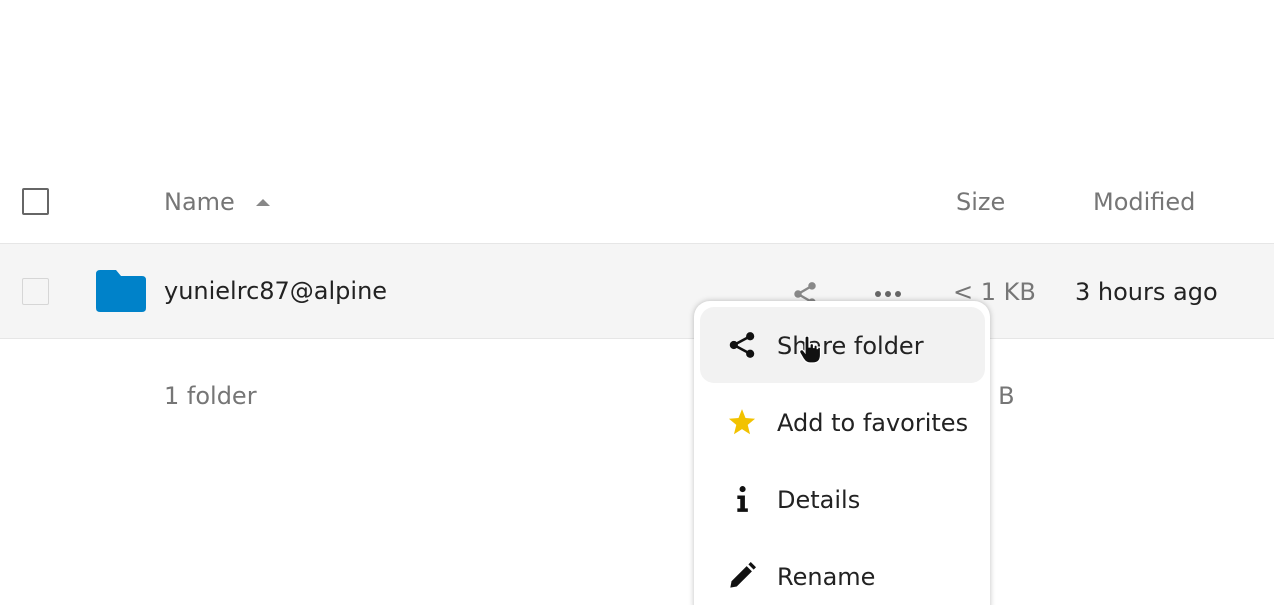 The width and height of the screenshot is (1274, 605). Describe the element at coordinates (1144, 202) in the screenshot. I see `column-header-modified: Modified` at that location.